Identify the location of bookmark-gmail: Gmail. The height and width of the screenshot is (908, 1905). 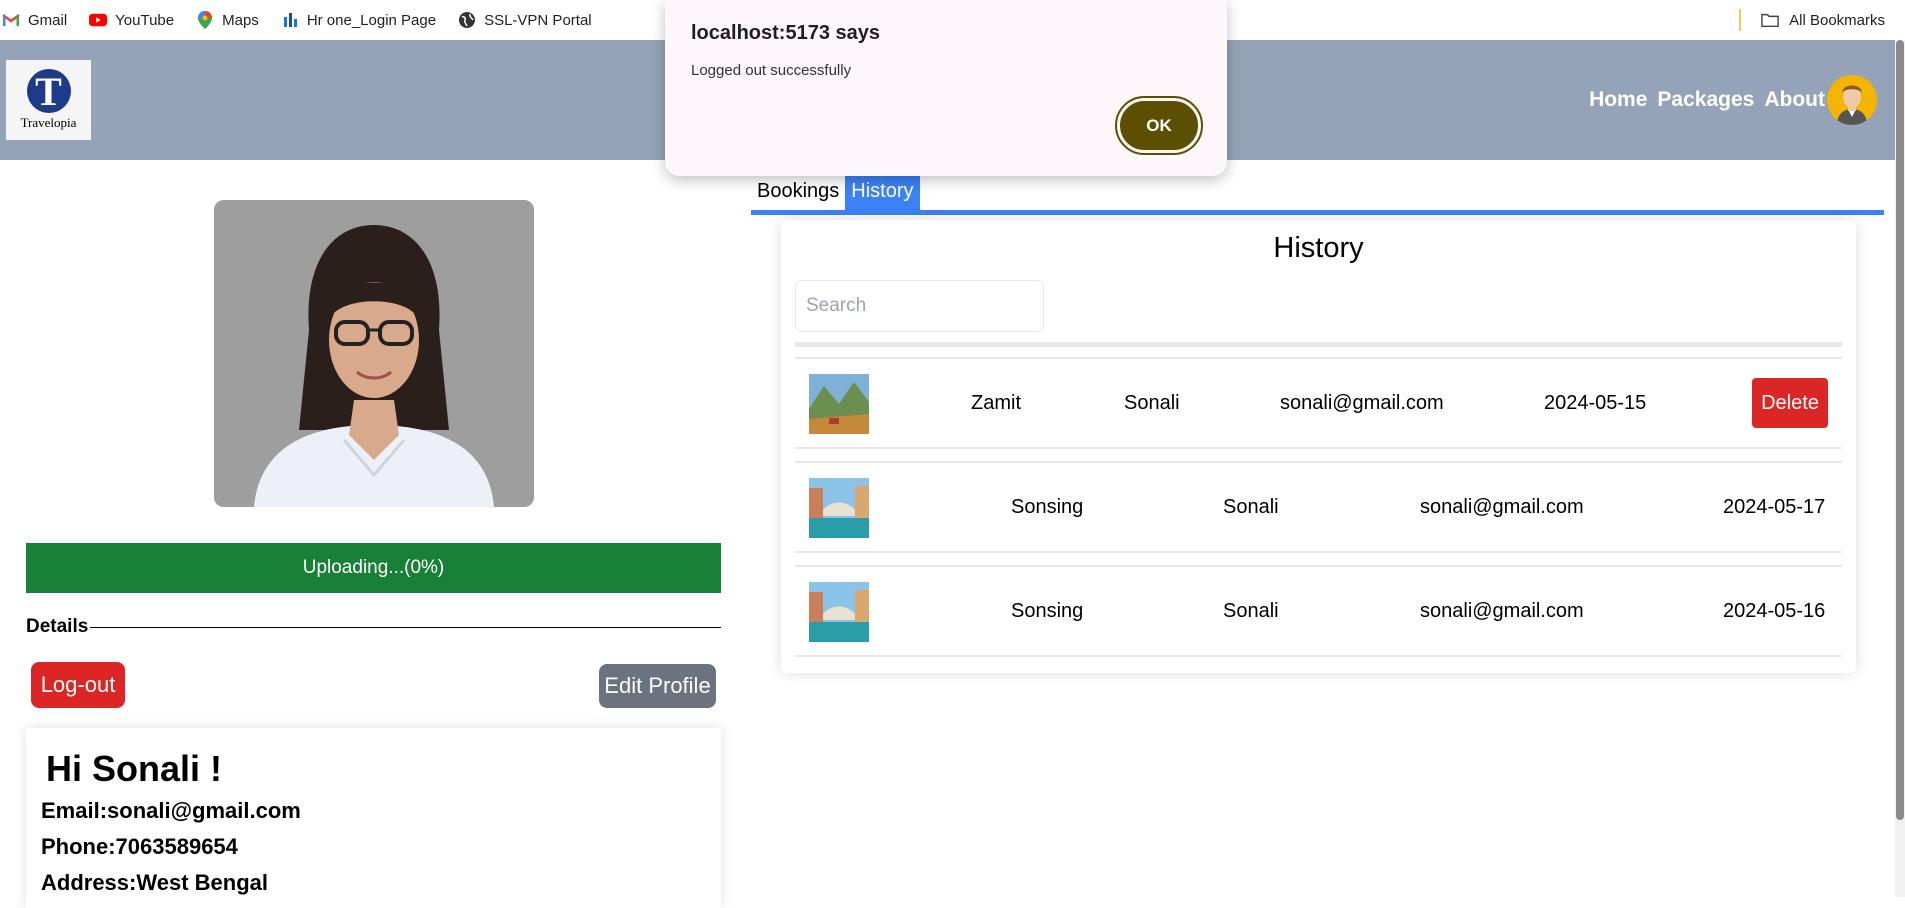
(34, 20).